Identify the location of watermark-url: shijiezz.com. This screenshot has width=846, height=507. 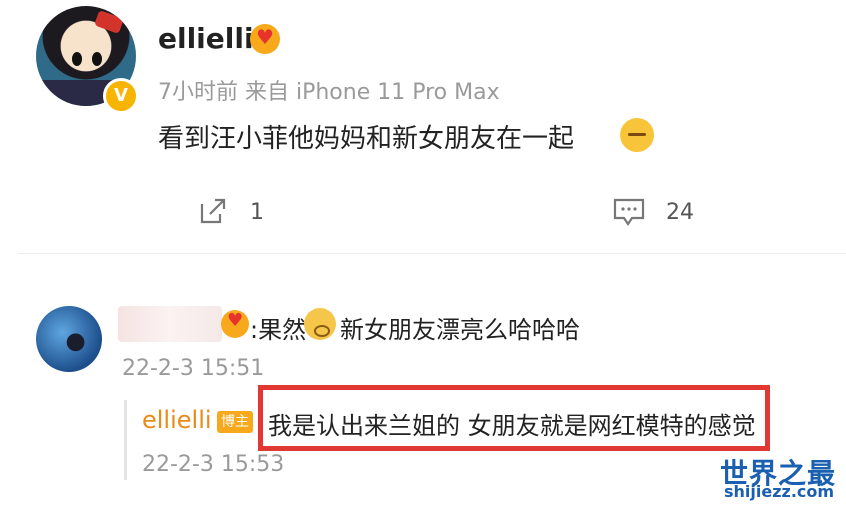
(779, 491).